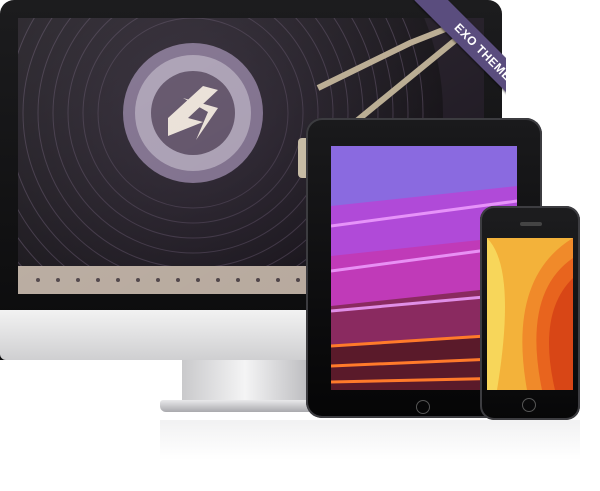 The width and height of the screenshot is (600, 491). What do you see at coordinates (531, 224) in the screenshot?
I see `phone-speaker` at bounding box center [531, 224].